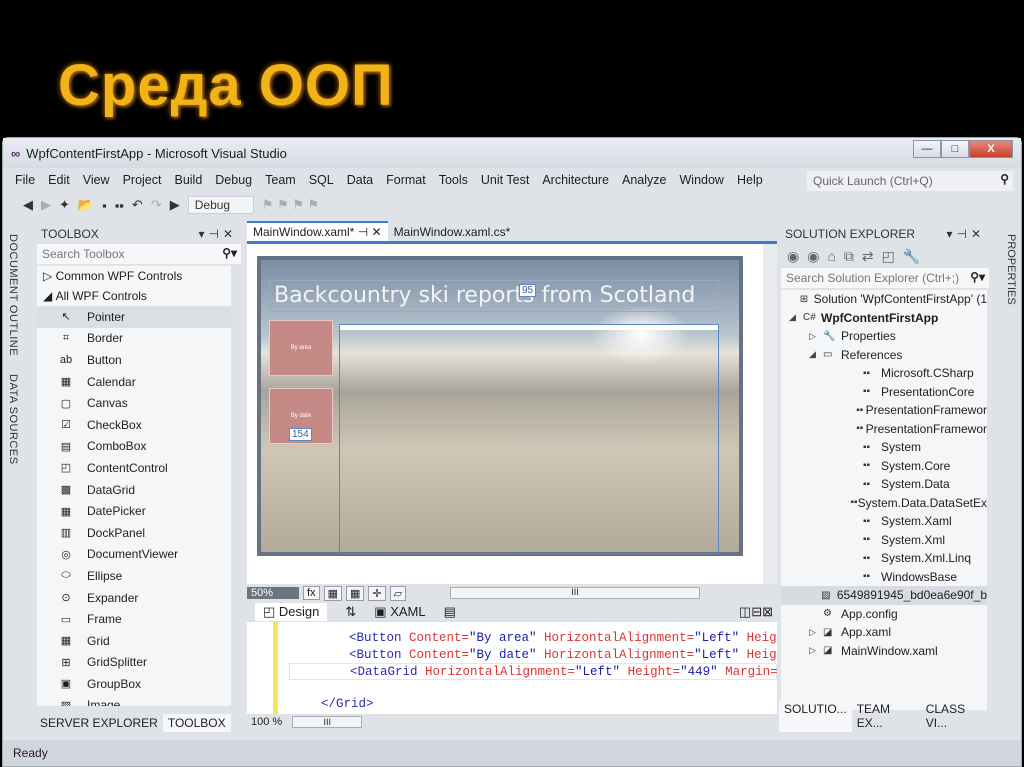  I want to click on code-horizontal-scrollbar: III, so click(327, 722).